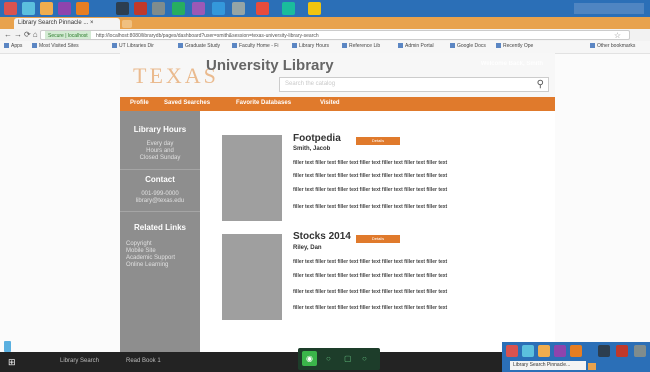  I want to click on new-tab-button, so click(127, 24).